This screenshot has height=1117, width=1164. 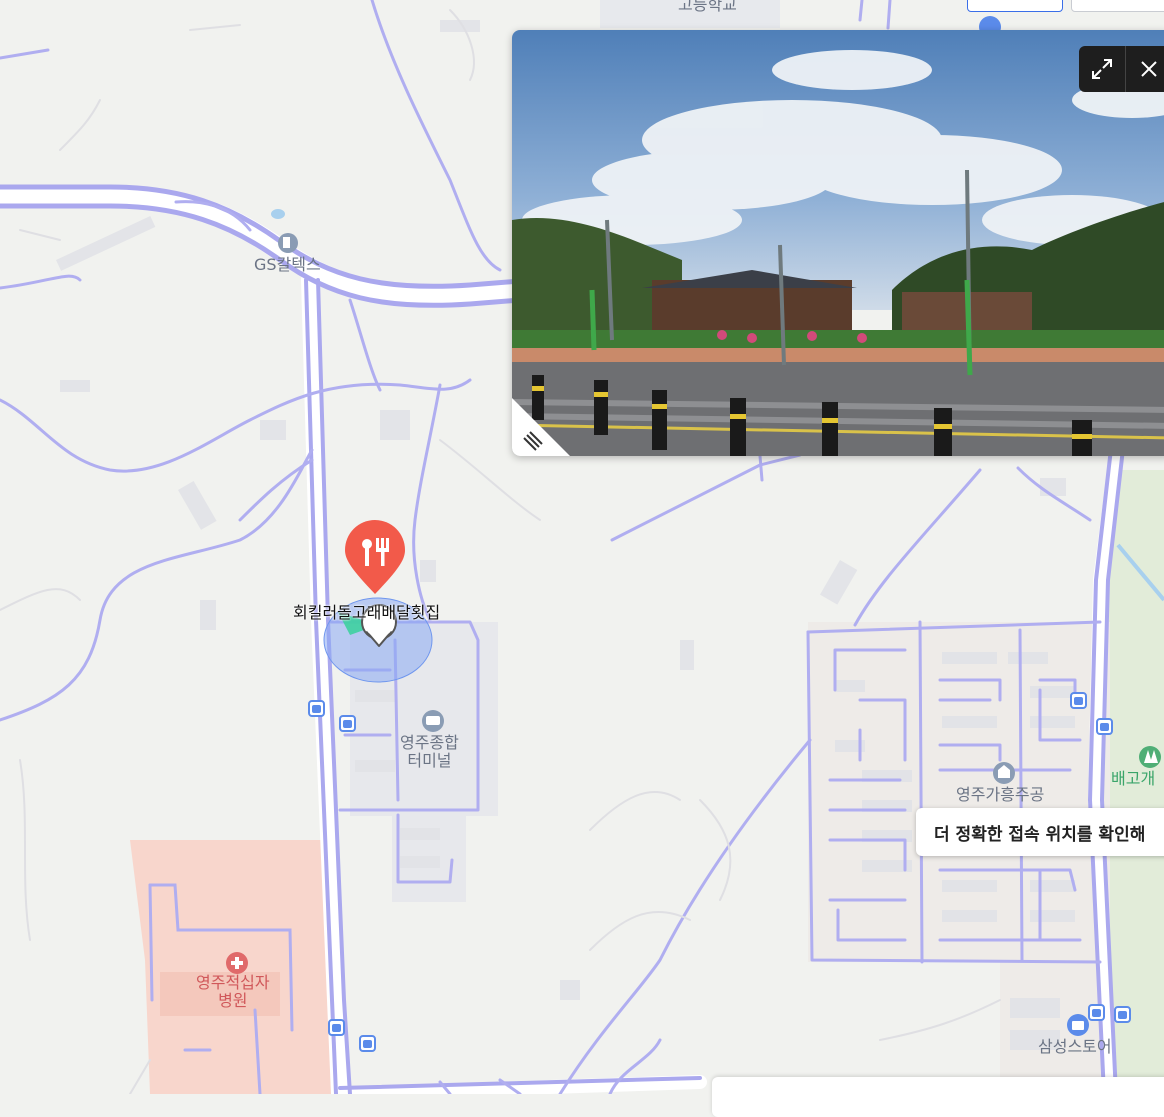 What do you see at coordinates (1150, 757) in the screenshot?
I see `park-icon` at bounding box center [1150, 757].